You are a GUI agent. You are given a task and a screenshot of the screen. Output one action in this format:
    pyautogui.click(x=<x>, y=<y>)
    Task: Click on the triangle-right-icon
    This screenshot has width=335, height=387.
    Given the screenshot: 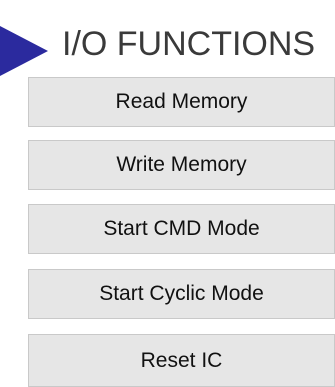 What is the action you would take?
    pyautogui.click(x=24, y=51)
    